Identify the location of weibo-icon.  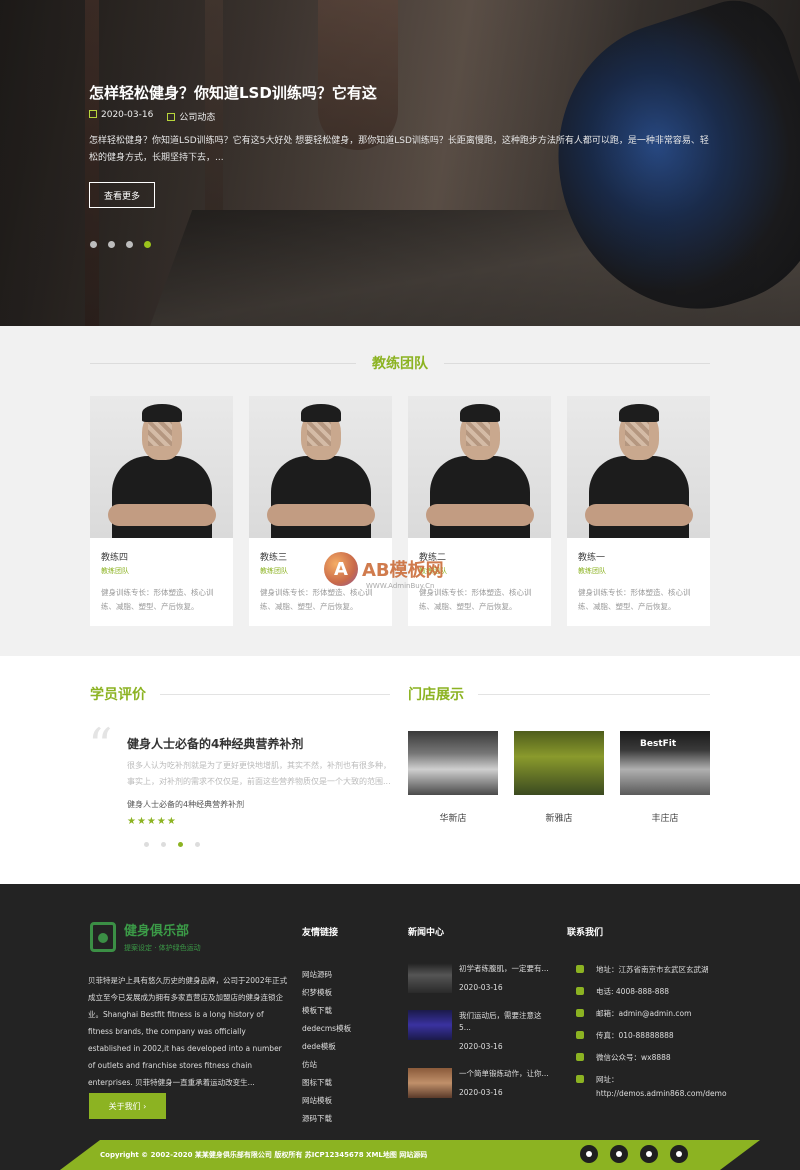
(589, 1154).